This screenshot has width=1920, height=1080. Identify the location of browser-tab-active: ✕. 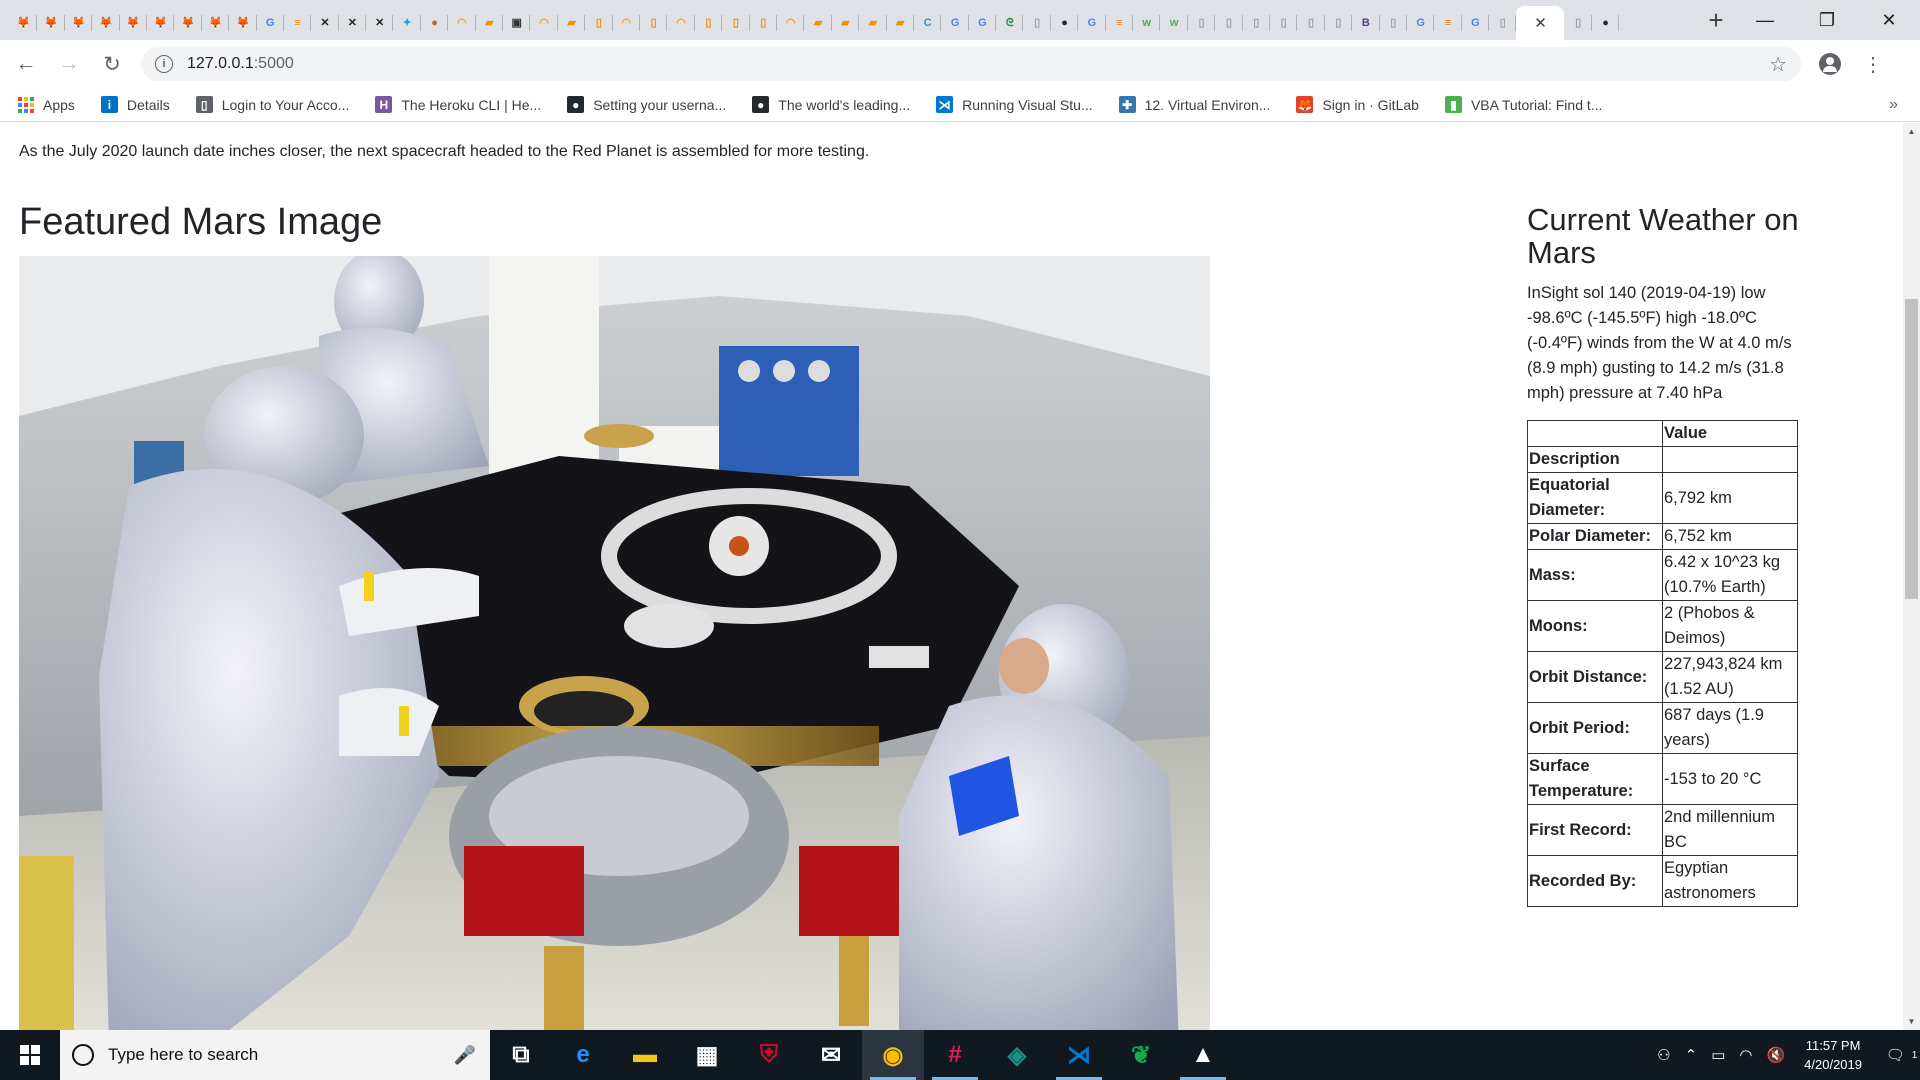
(1540, 23).